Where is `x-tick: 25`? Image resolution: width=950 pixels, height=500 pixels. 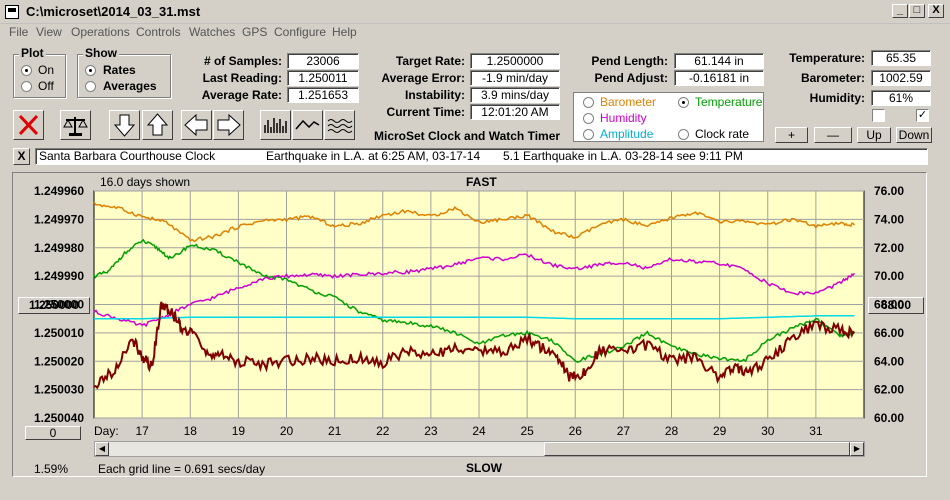 x-tick: 25 is located at coordinates (527, 431).